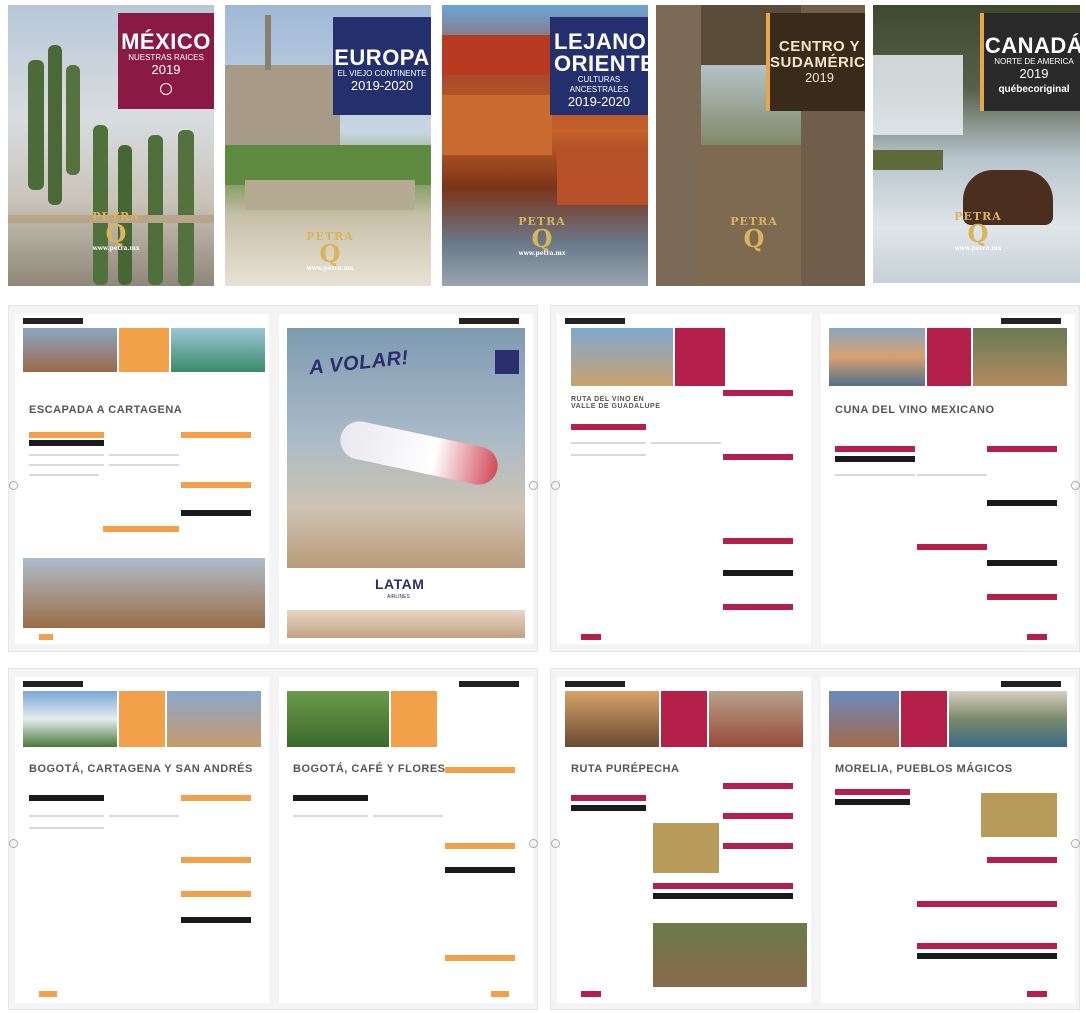 The width and height of the screenshot is (1086, 1013). I want to click on latam-badge, so click(507, 362).